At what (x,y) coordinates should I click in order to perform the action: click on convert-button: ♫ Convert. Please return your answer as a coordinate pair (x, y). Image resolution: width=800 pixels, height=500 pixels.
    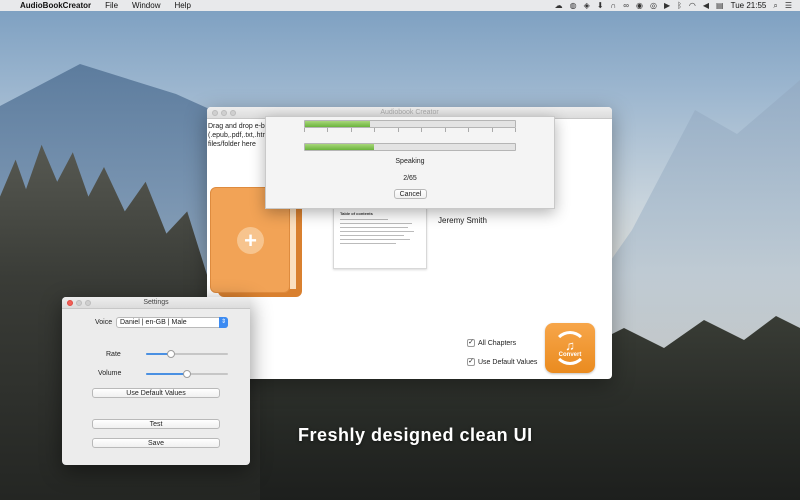
    Looking at the image, I should click on (570, 348).